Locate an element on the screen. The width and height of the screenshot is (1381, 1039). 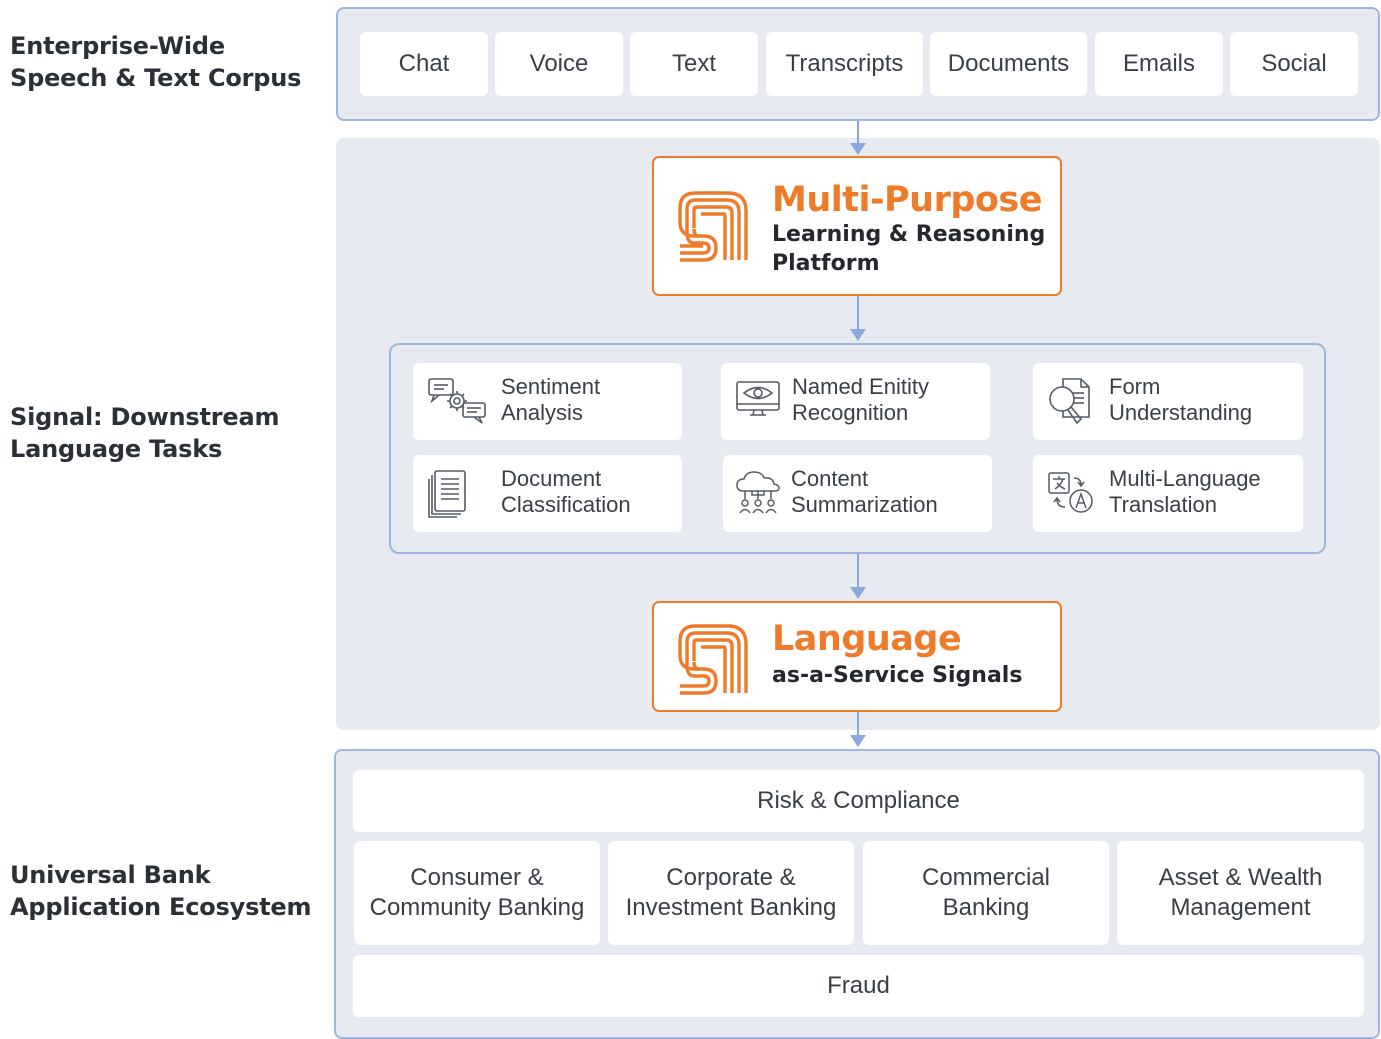
ecosystem-line-consumer: Consumer & Community Banking is located at coordinates (477, 893).